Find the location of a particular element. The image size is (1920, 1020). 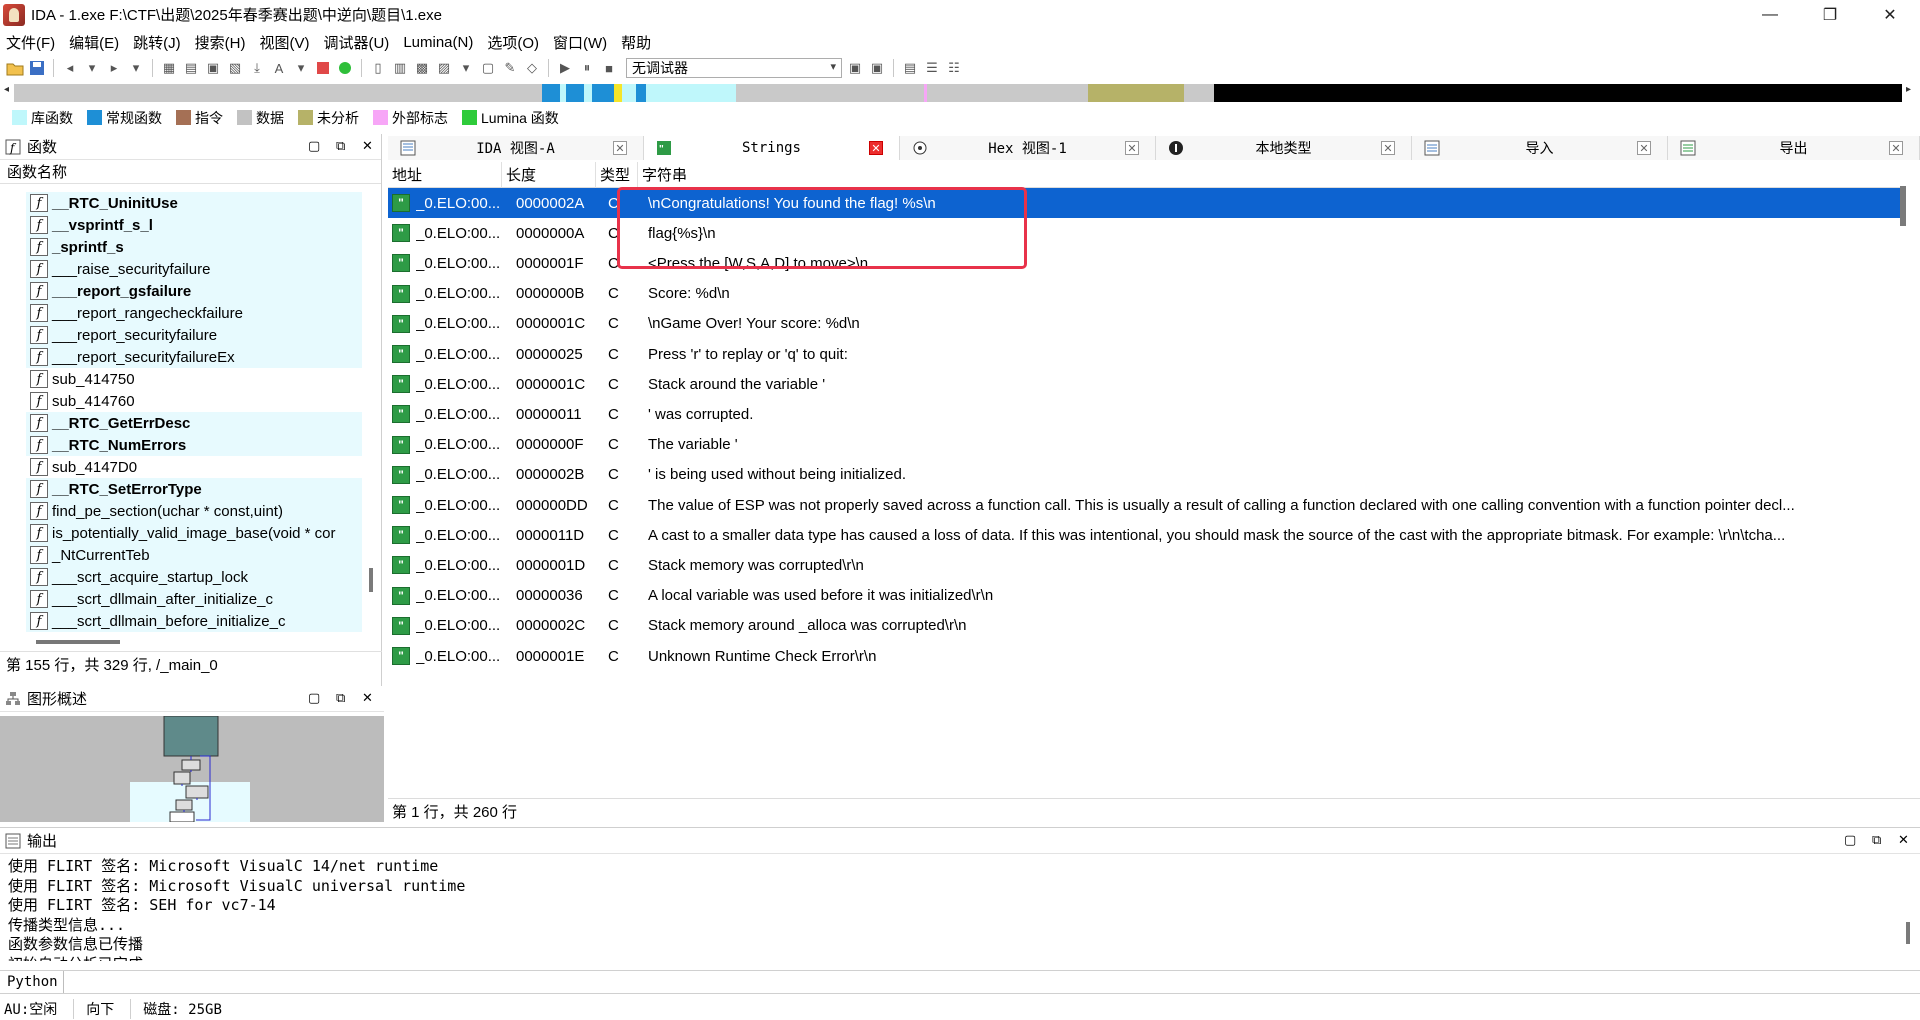

jump-icon: ⤓ is located at coordinates (257, 68).